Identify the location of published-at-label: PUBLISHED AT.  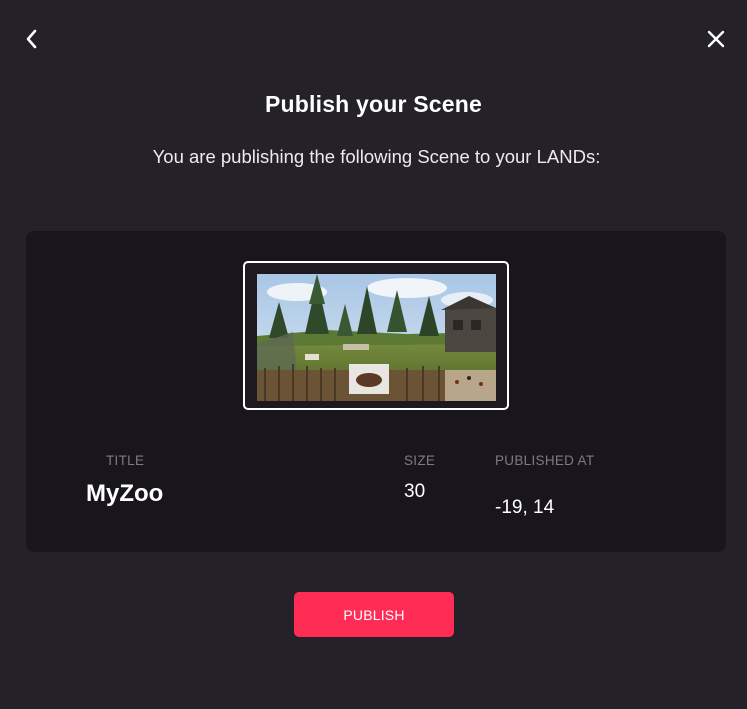
(545, 460).